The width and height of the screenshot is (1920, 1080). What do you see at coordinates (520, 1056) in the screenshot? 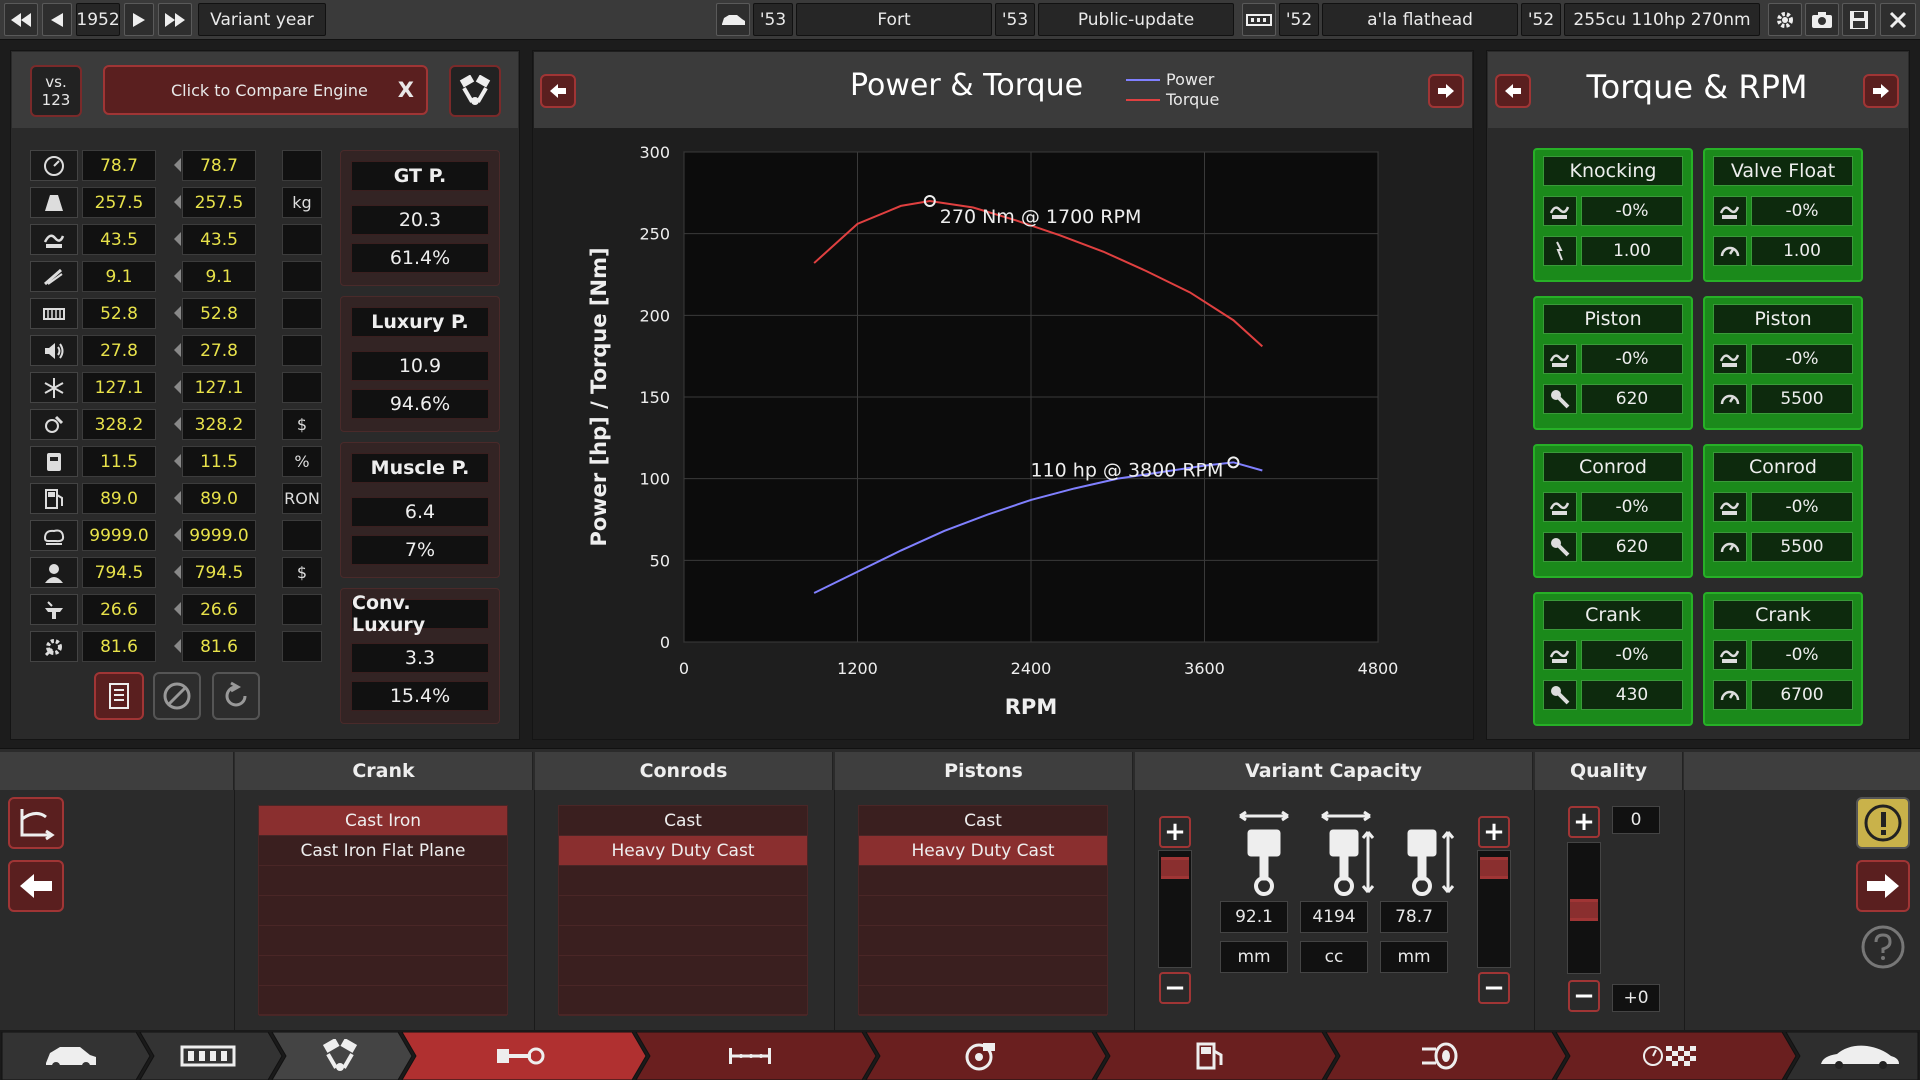
I see `nav-bottom-end-button` at bounding box center [520, 1056].